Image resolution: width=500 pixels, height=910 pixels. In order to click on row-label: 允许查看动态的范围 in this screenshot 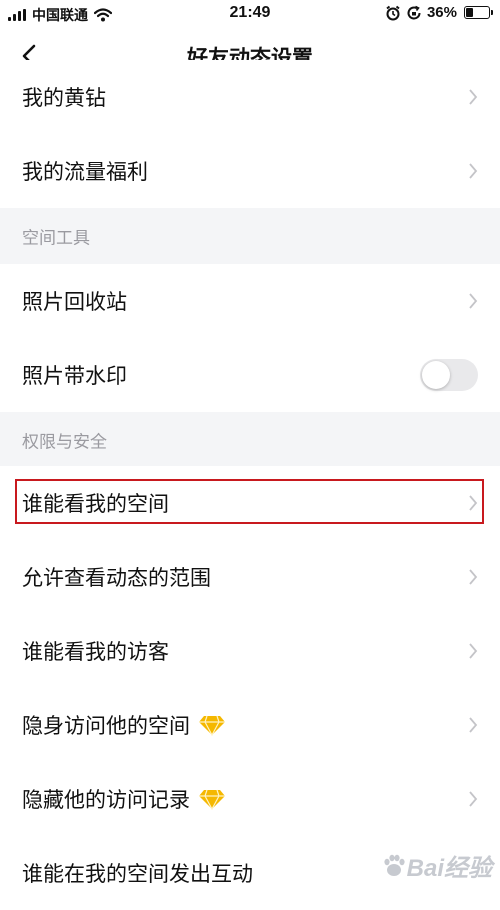, I will do `click(116, 578)`.